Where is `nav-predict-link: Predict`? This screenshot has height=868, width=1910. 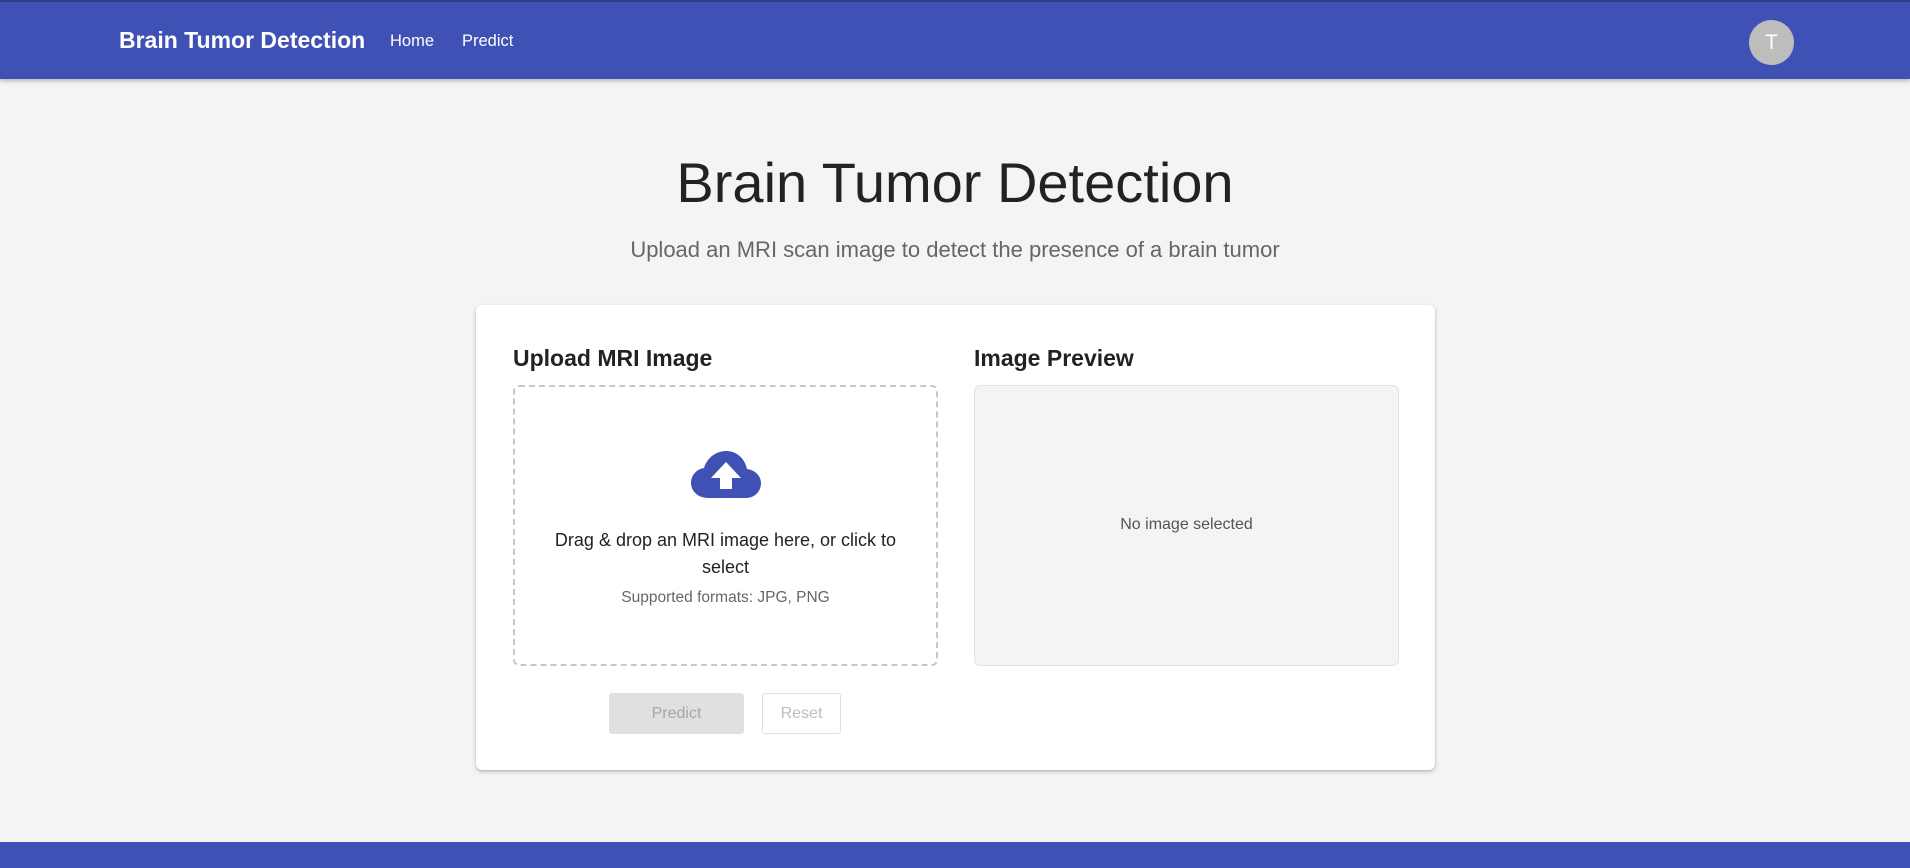 nav-predict-link: Predict is located at coordinates (487, 41).